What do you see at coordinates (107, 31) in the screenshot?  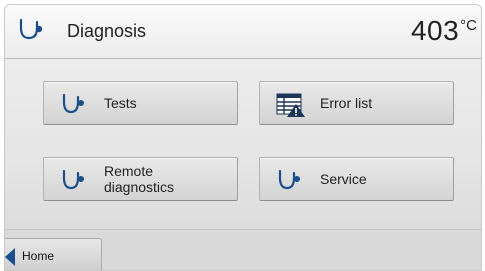 I see `page-title: Diagnosis` at bounding box center [107, 31].